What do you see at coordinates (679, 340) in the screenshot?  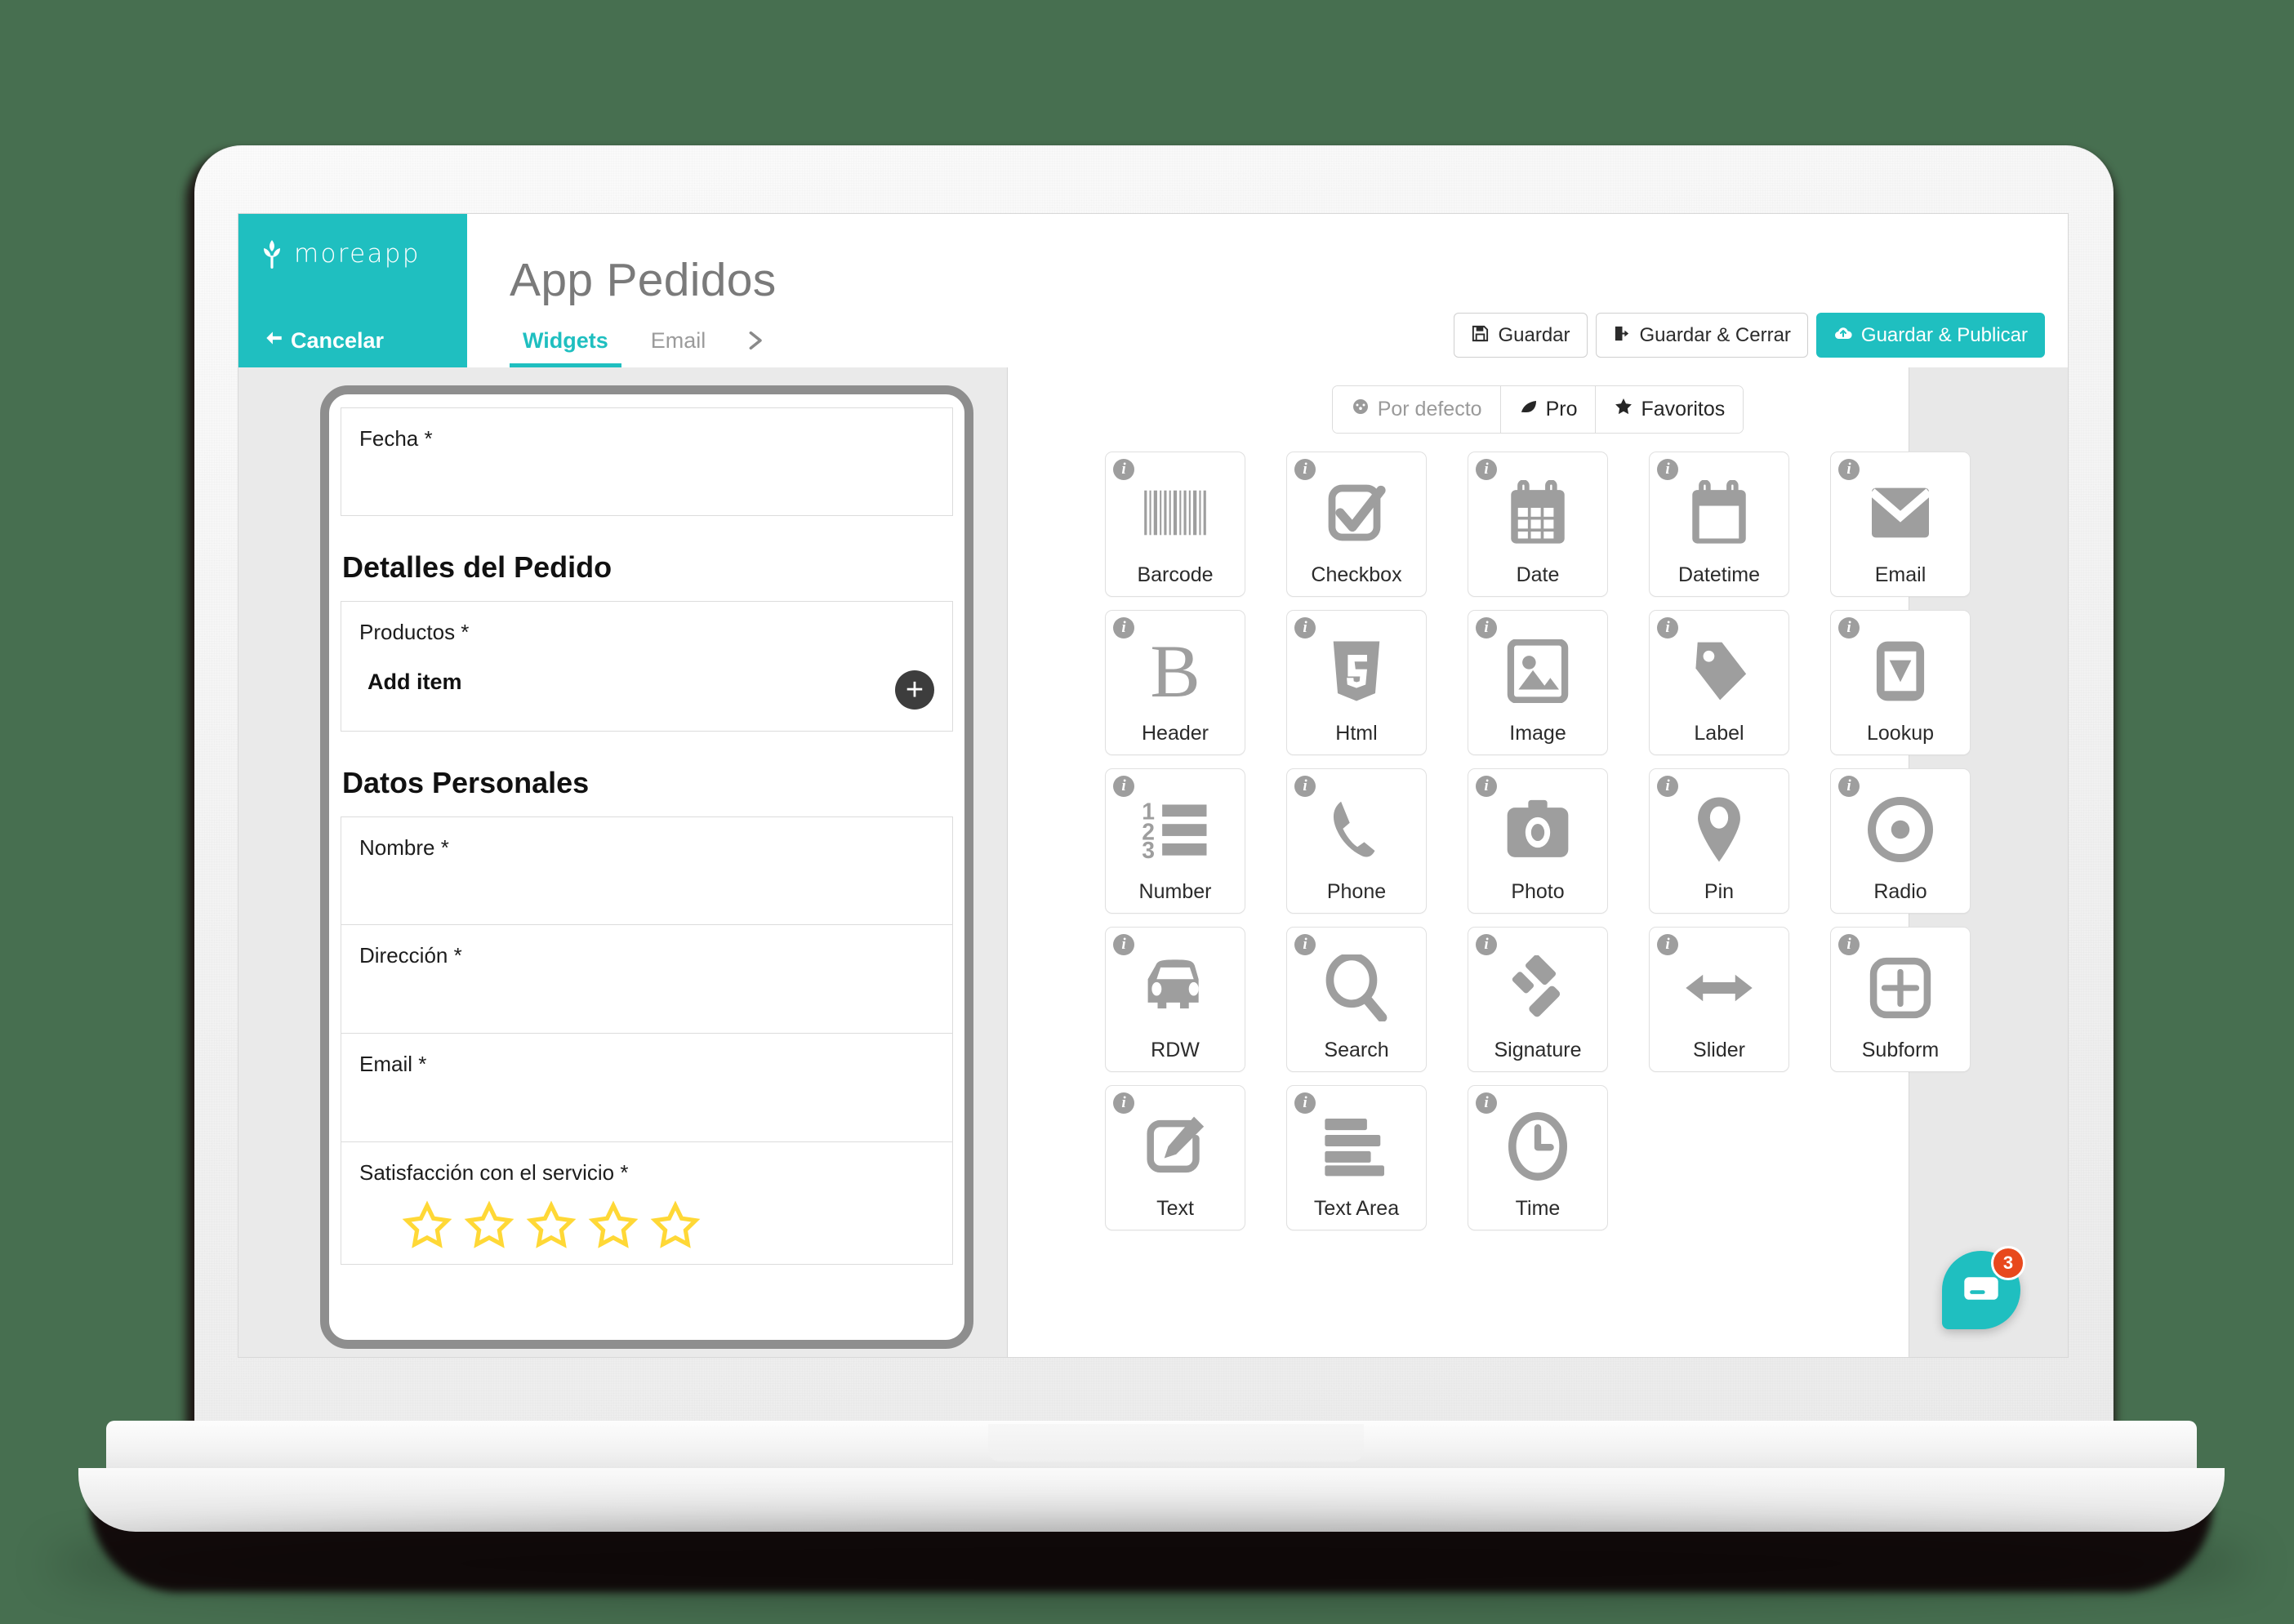 I see `tab-email: Email` at bounding box center [679, 340].